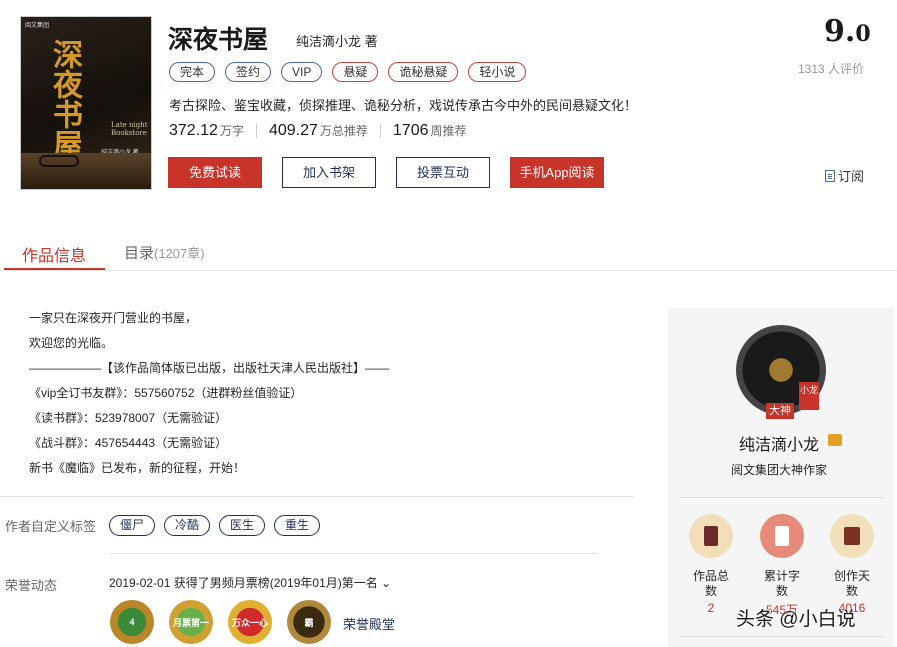 The width and height of the screenshot is (897, 647). I want to click on weekly-recommend: 1706, so click(410, 130).